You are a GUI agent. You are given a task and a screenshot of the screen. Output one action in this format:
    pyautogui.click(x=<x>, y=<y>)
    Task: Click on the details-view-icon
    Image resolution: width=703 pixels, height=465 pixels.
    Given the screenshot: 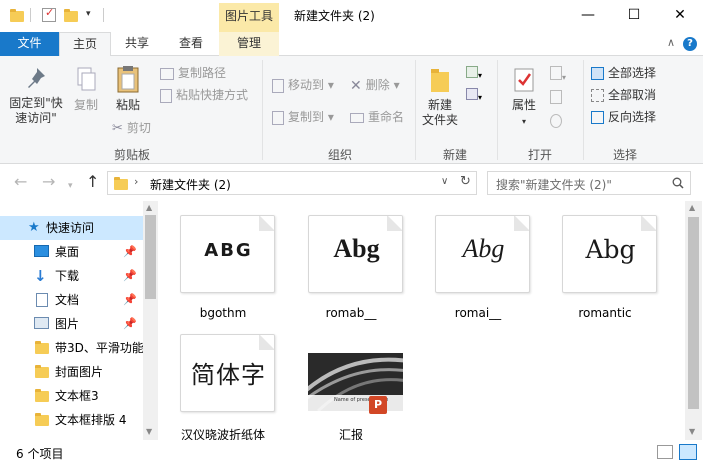 What is the action you would take?
    pyautogui.click(x=665, y=452)
    